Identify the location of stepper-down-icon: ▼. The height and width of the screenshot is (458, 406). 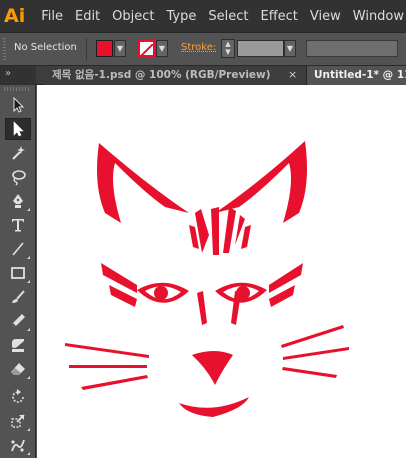
(228, 52).